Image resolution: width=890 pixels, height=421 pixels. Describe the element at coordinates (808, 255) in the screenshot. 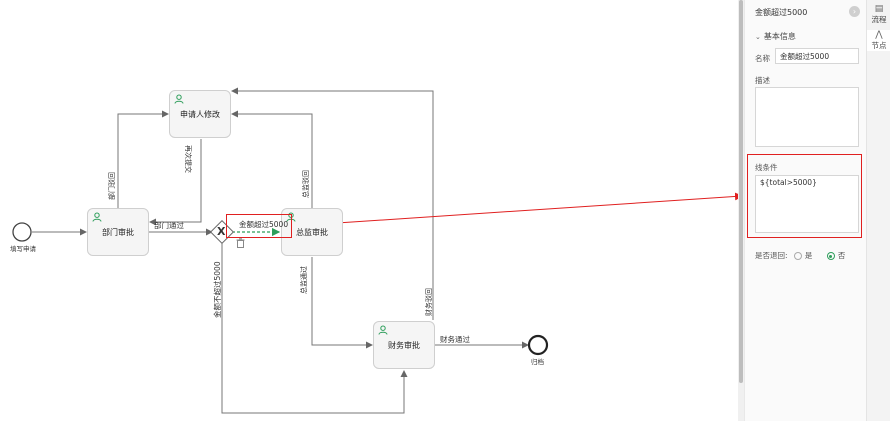

I see `radio-yes-label: 是` at that location.